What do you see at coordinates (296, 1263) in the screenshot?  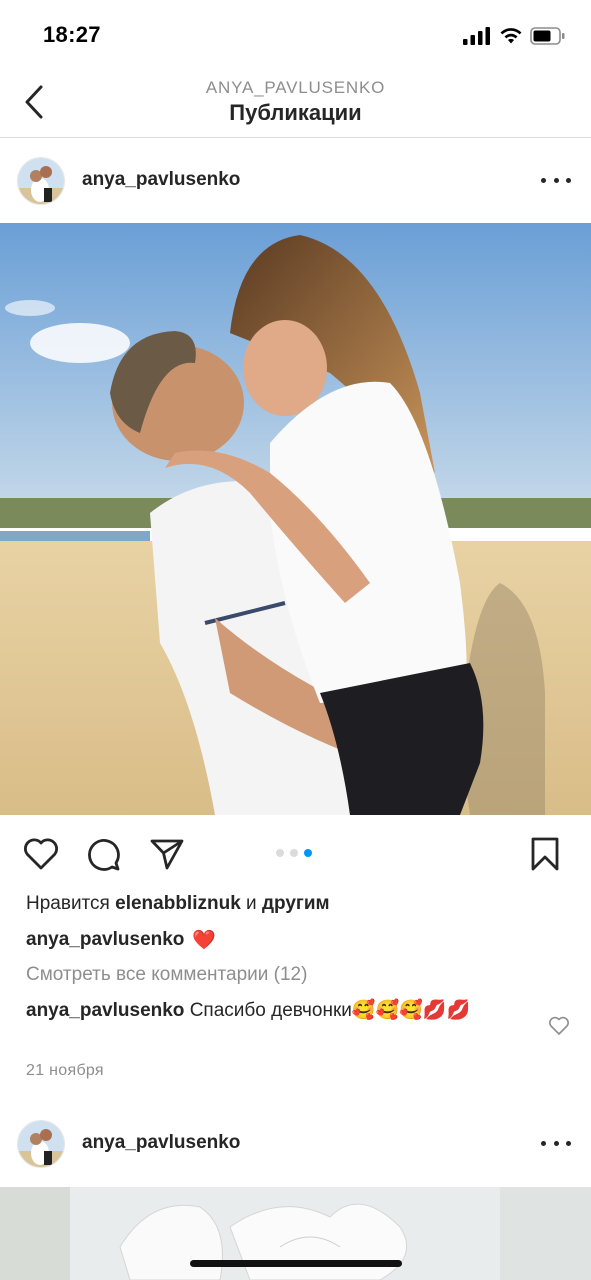 I see `home-indicator` at bounding box center [296, 1263].